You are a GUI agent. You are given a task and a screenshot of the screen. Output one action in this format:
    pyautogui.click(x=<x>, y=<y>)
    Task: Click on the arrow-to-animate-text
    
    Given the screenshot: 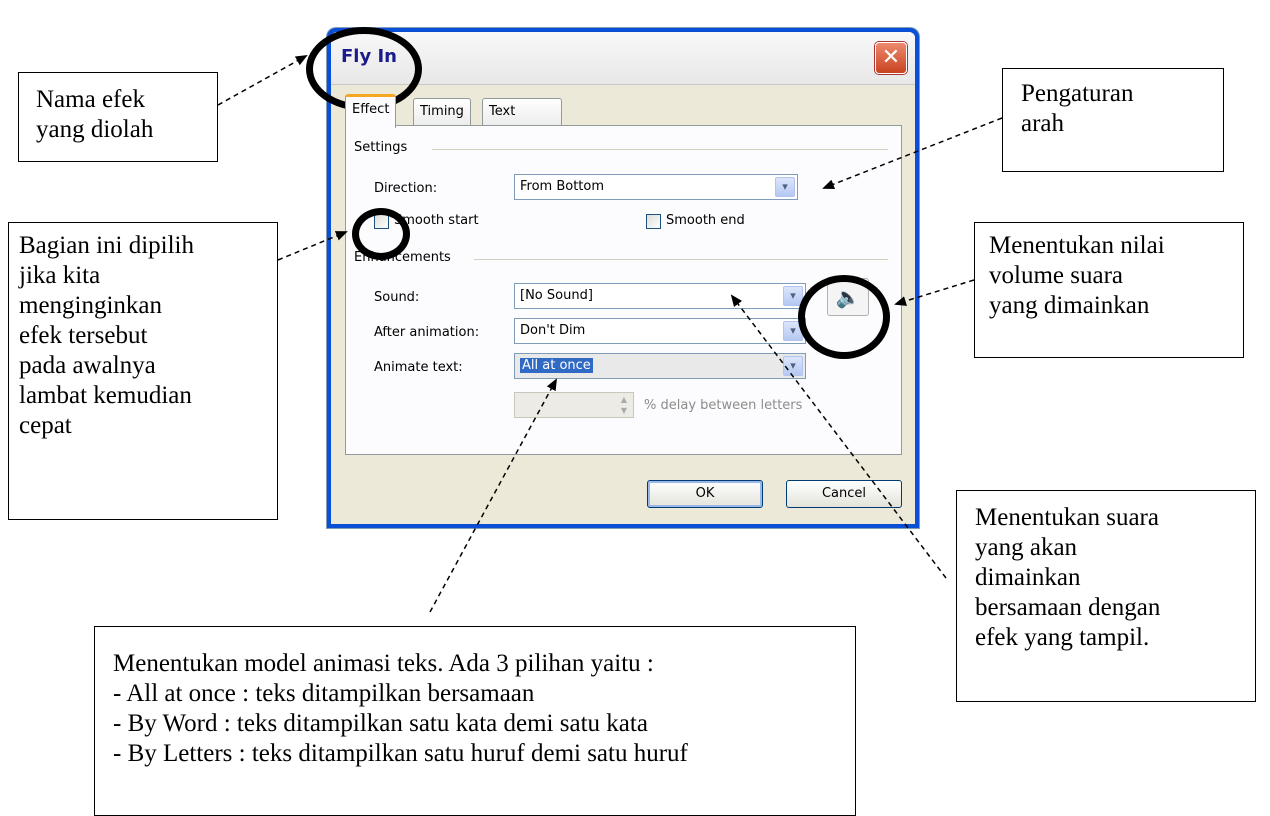 What is the action you would take?
    pyautogui.click(x=493, y=495)
    